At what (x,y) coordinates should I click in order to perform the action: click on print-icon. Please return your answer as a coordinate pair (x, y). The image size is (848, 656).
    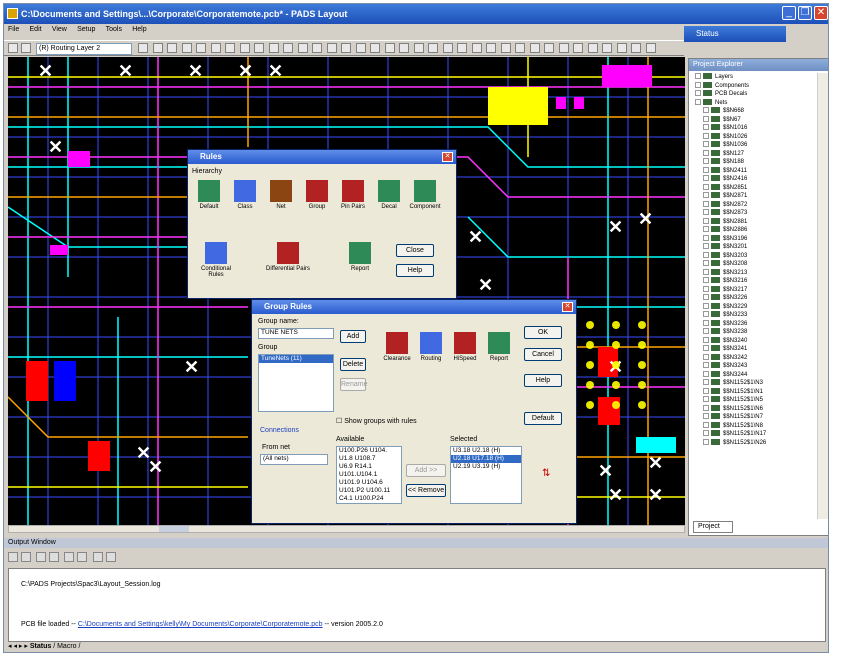
    Looking at the image, I should click on (82, 557).